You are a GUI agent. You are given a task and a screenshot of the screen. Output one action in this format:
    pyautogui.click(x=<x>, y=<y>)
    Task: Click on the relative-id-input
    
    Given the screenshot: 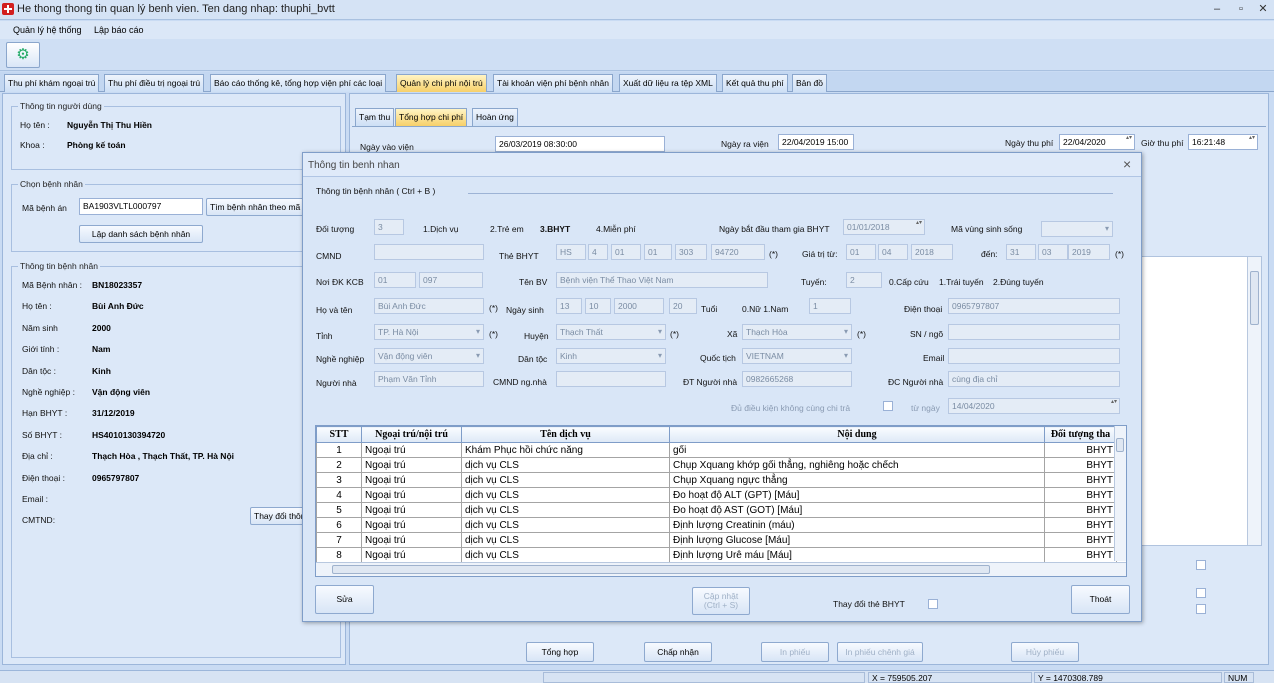 What is the action you would take?
    pyautogui.click(x=611, y=379)
    